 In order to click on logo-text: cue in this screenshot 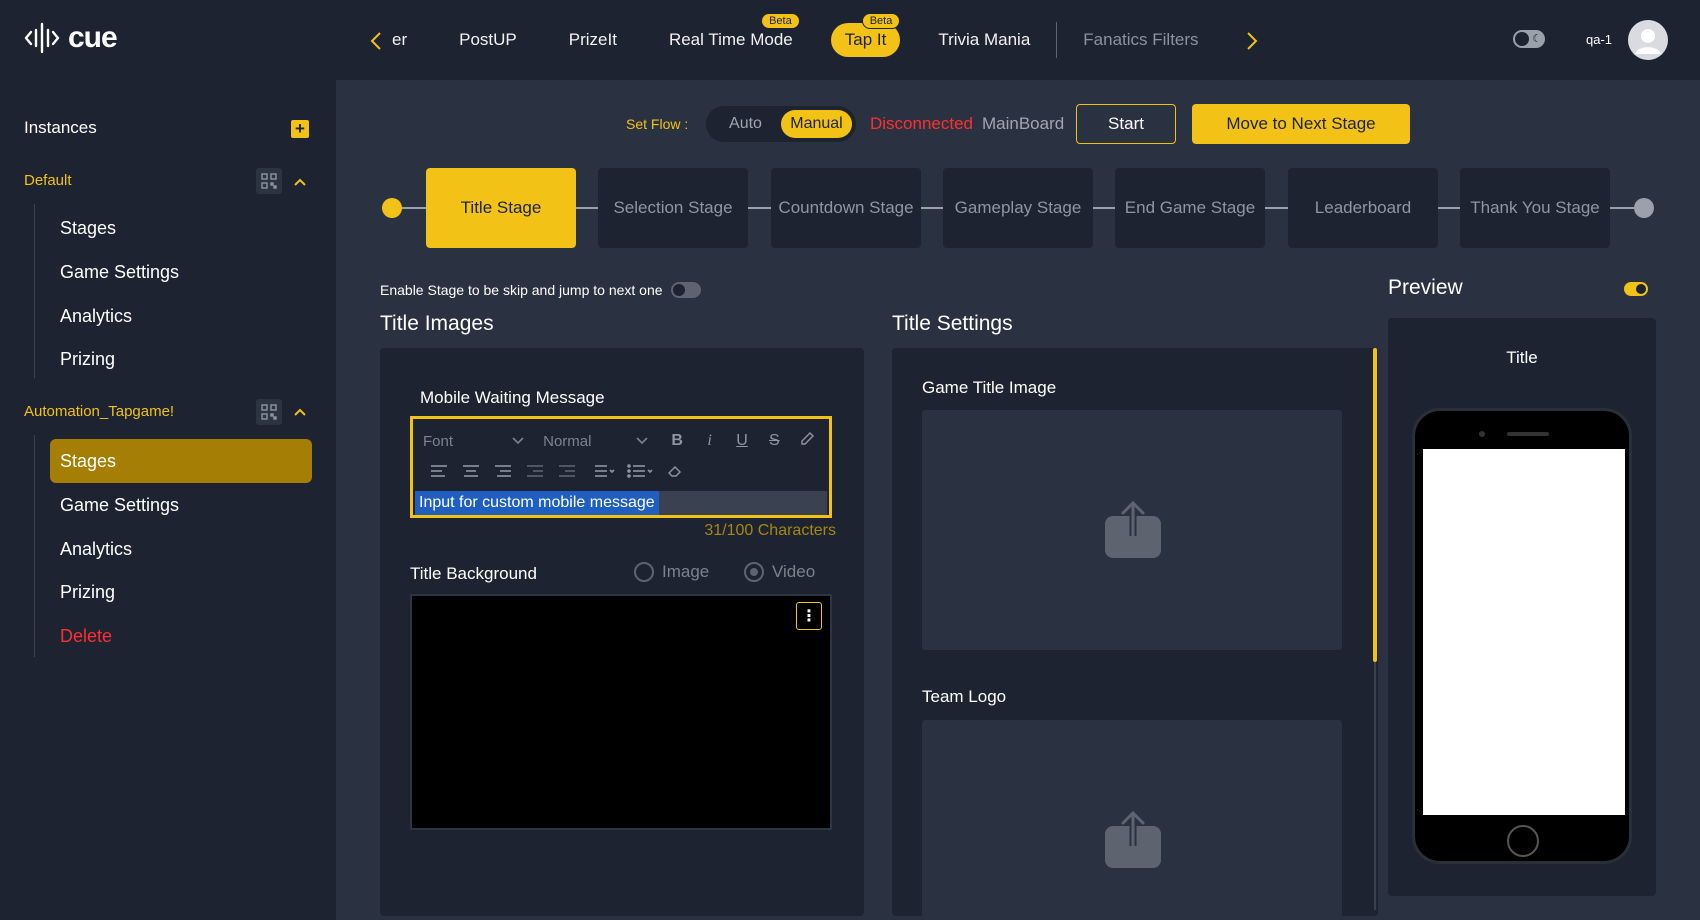, I will do `click(93, 37)`.